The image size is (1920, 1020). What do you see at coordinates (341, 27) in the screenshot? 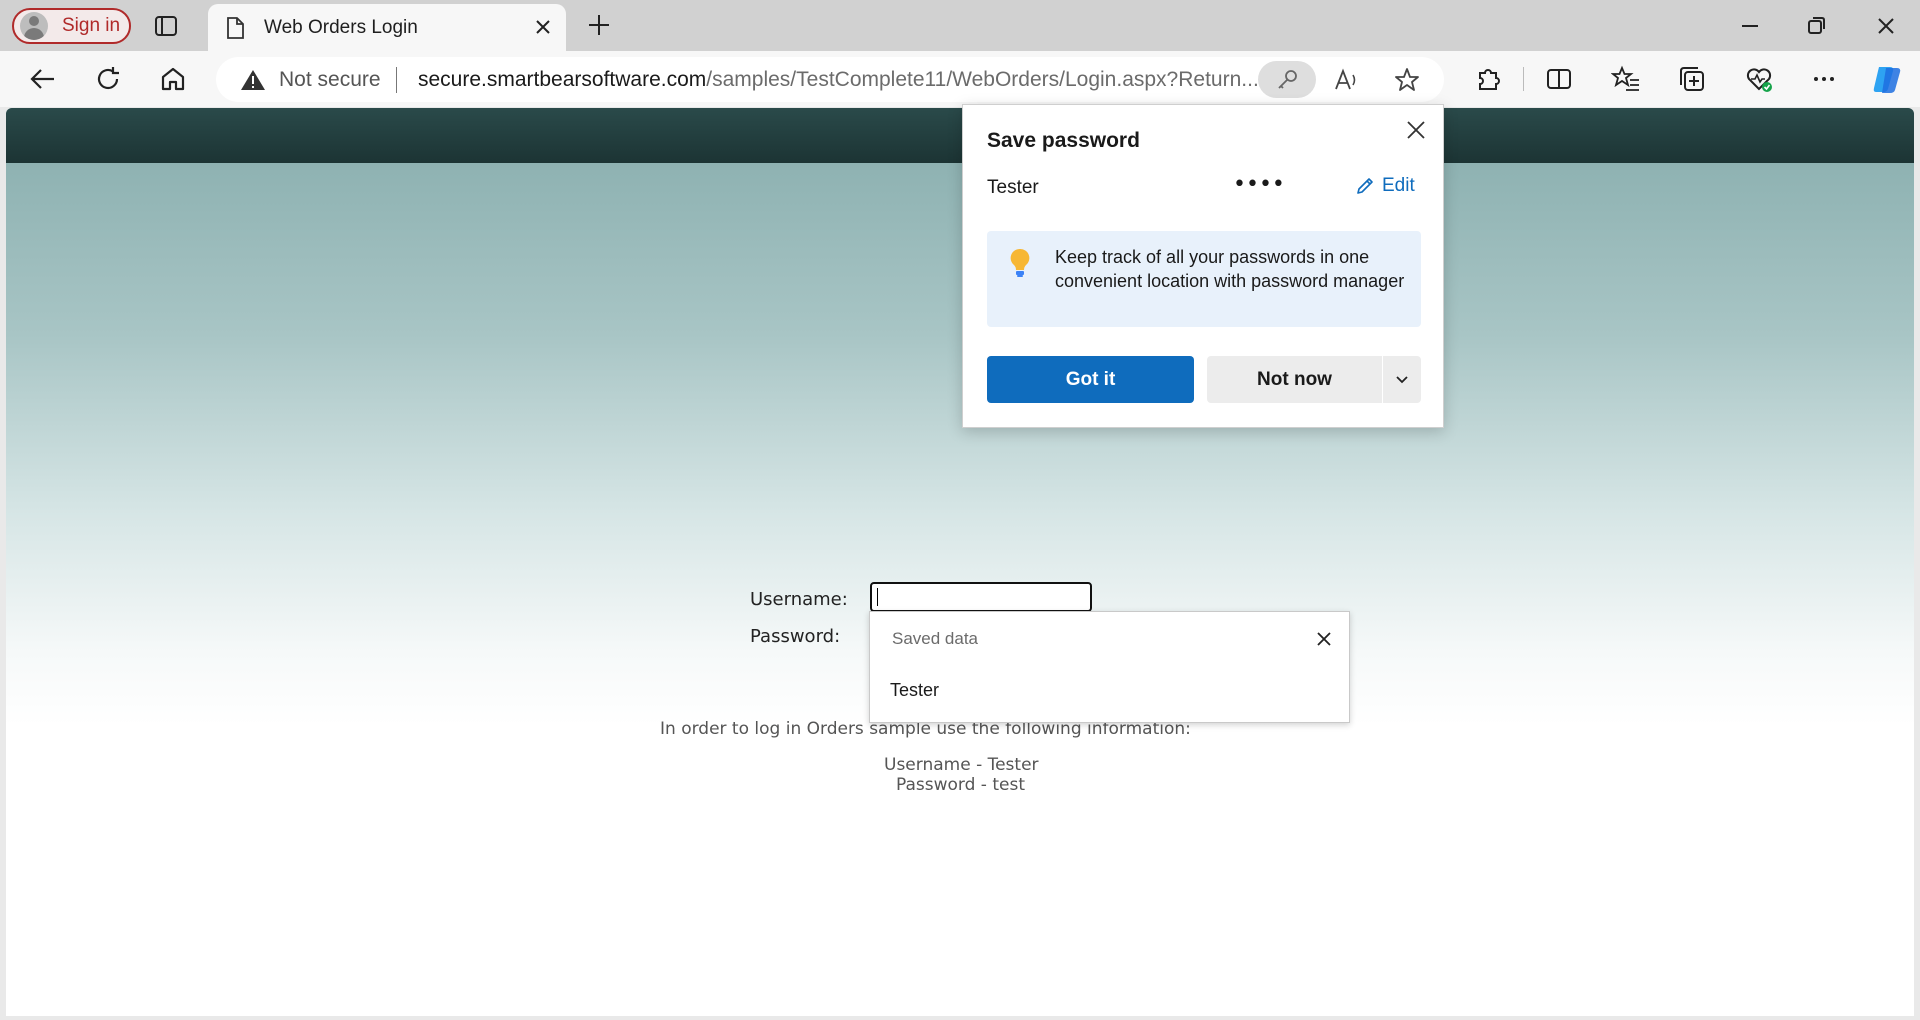
I see `tab-title: Web Orders Login` at bounding box center [341, 27].